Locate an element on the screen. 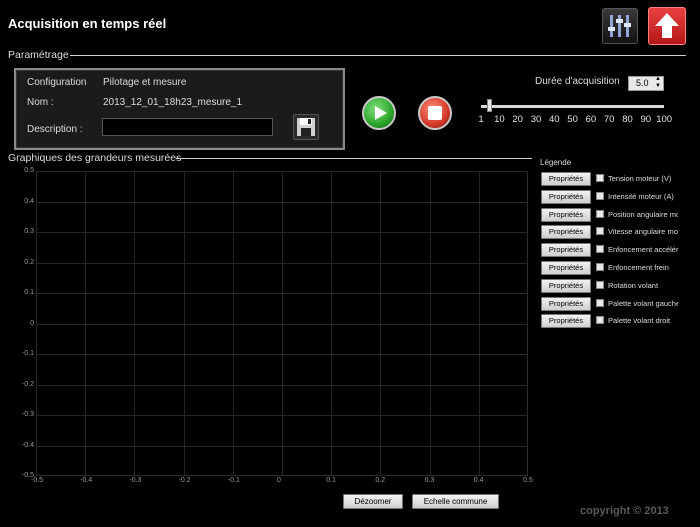  x-tick-label: -0.4 is located at coordinates (86, 480).